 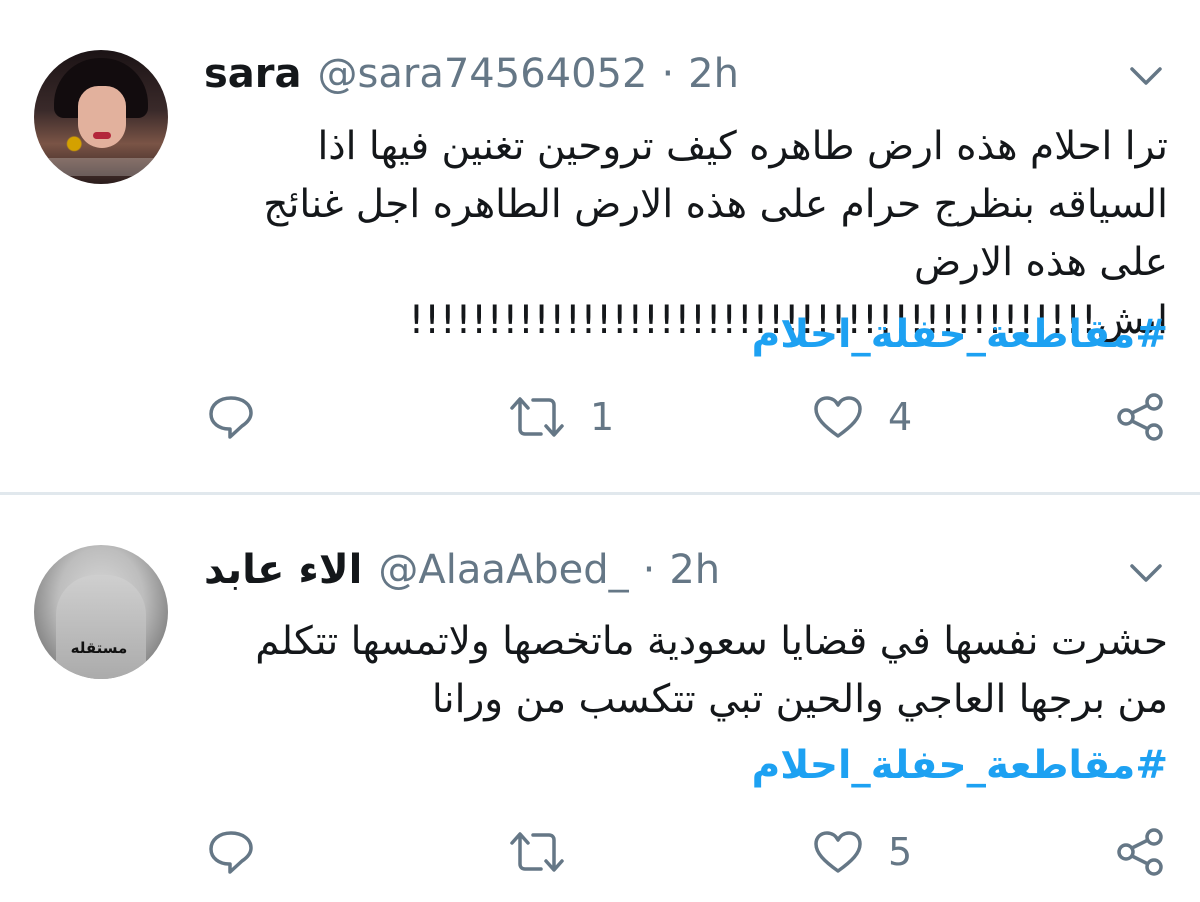 I want to click on like-button: 4, so click(x=862, y=417).